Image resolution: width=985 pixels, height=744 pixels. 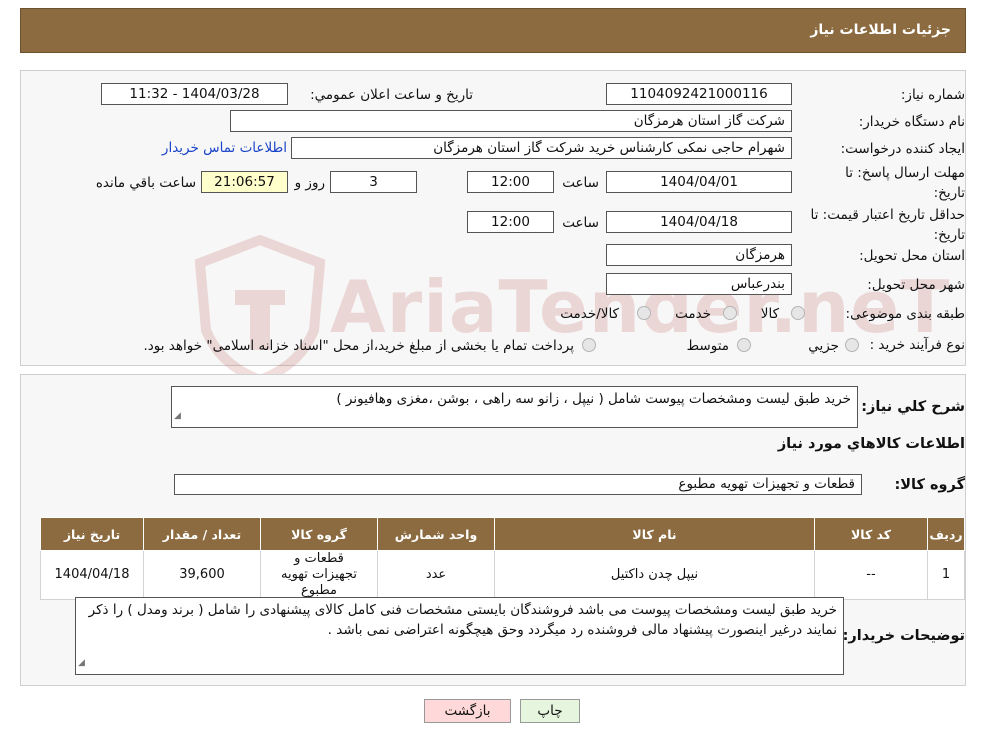 I want to click on col-item-code: کد کالا, so click(x=871, y=534).